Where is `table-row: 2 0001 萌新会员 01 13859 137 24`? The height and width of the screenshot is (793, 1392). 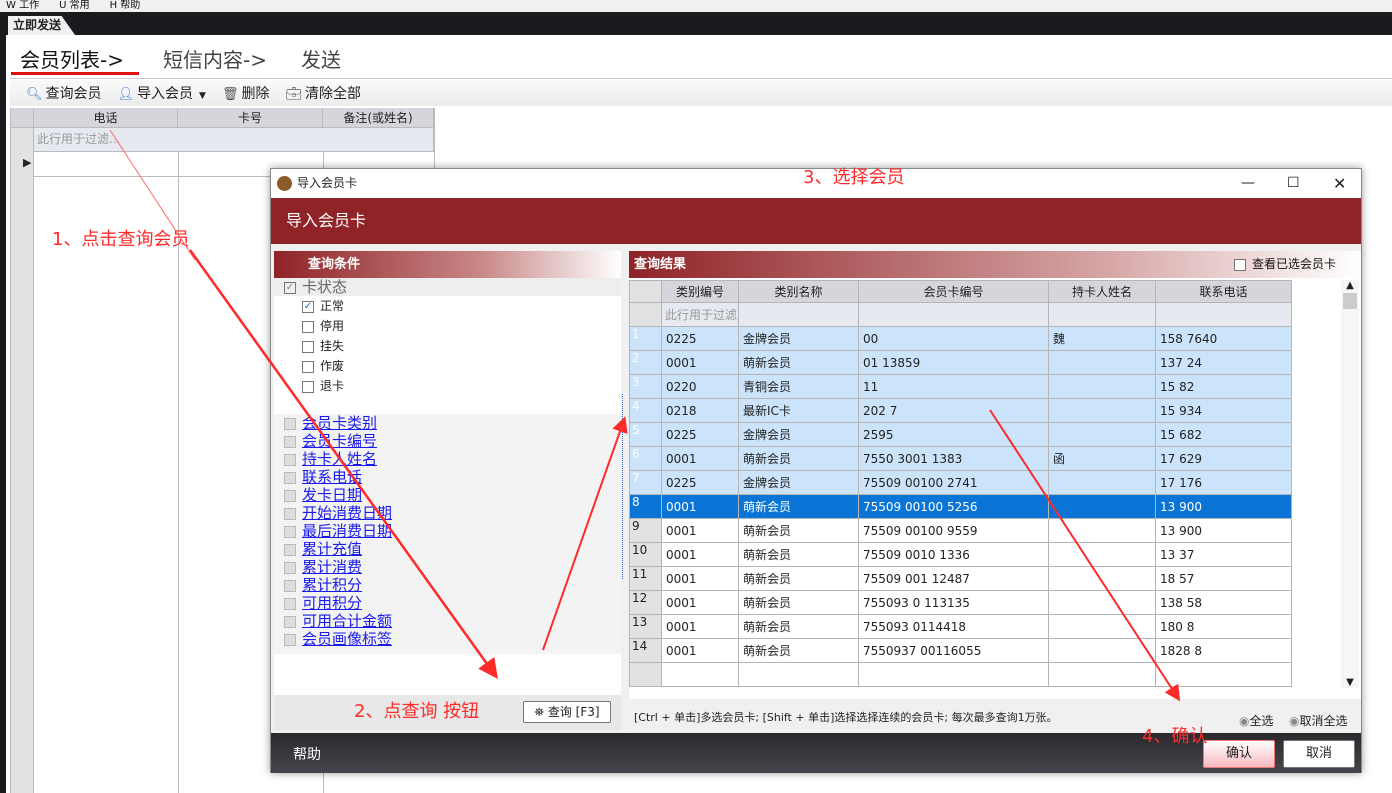 table-row: 2 0001 萌新会员 01 13859 137 24 is located at coordinates (960, 362).